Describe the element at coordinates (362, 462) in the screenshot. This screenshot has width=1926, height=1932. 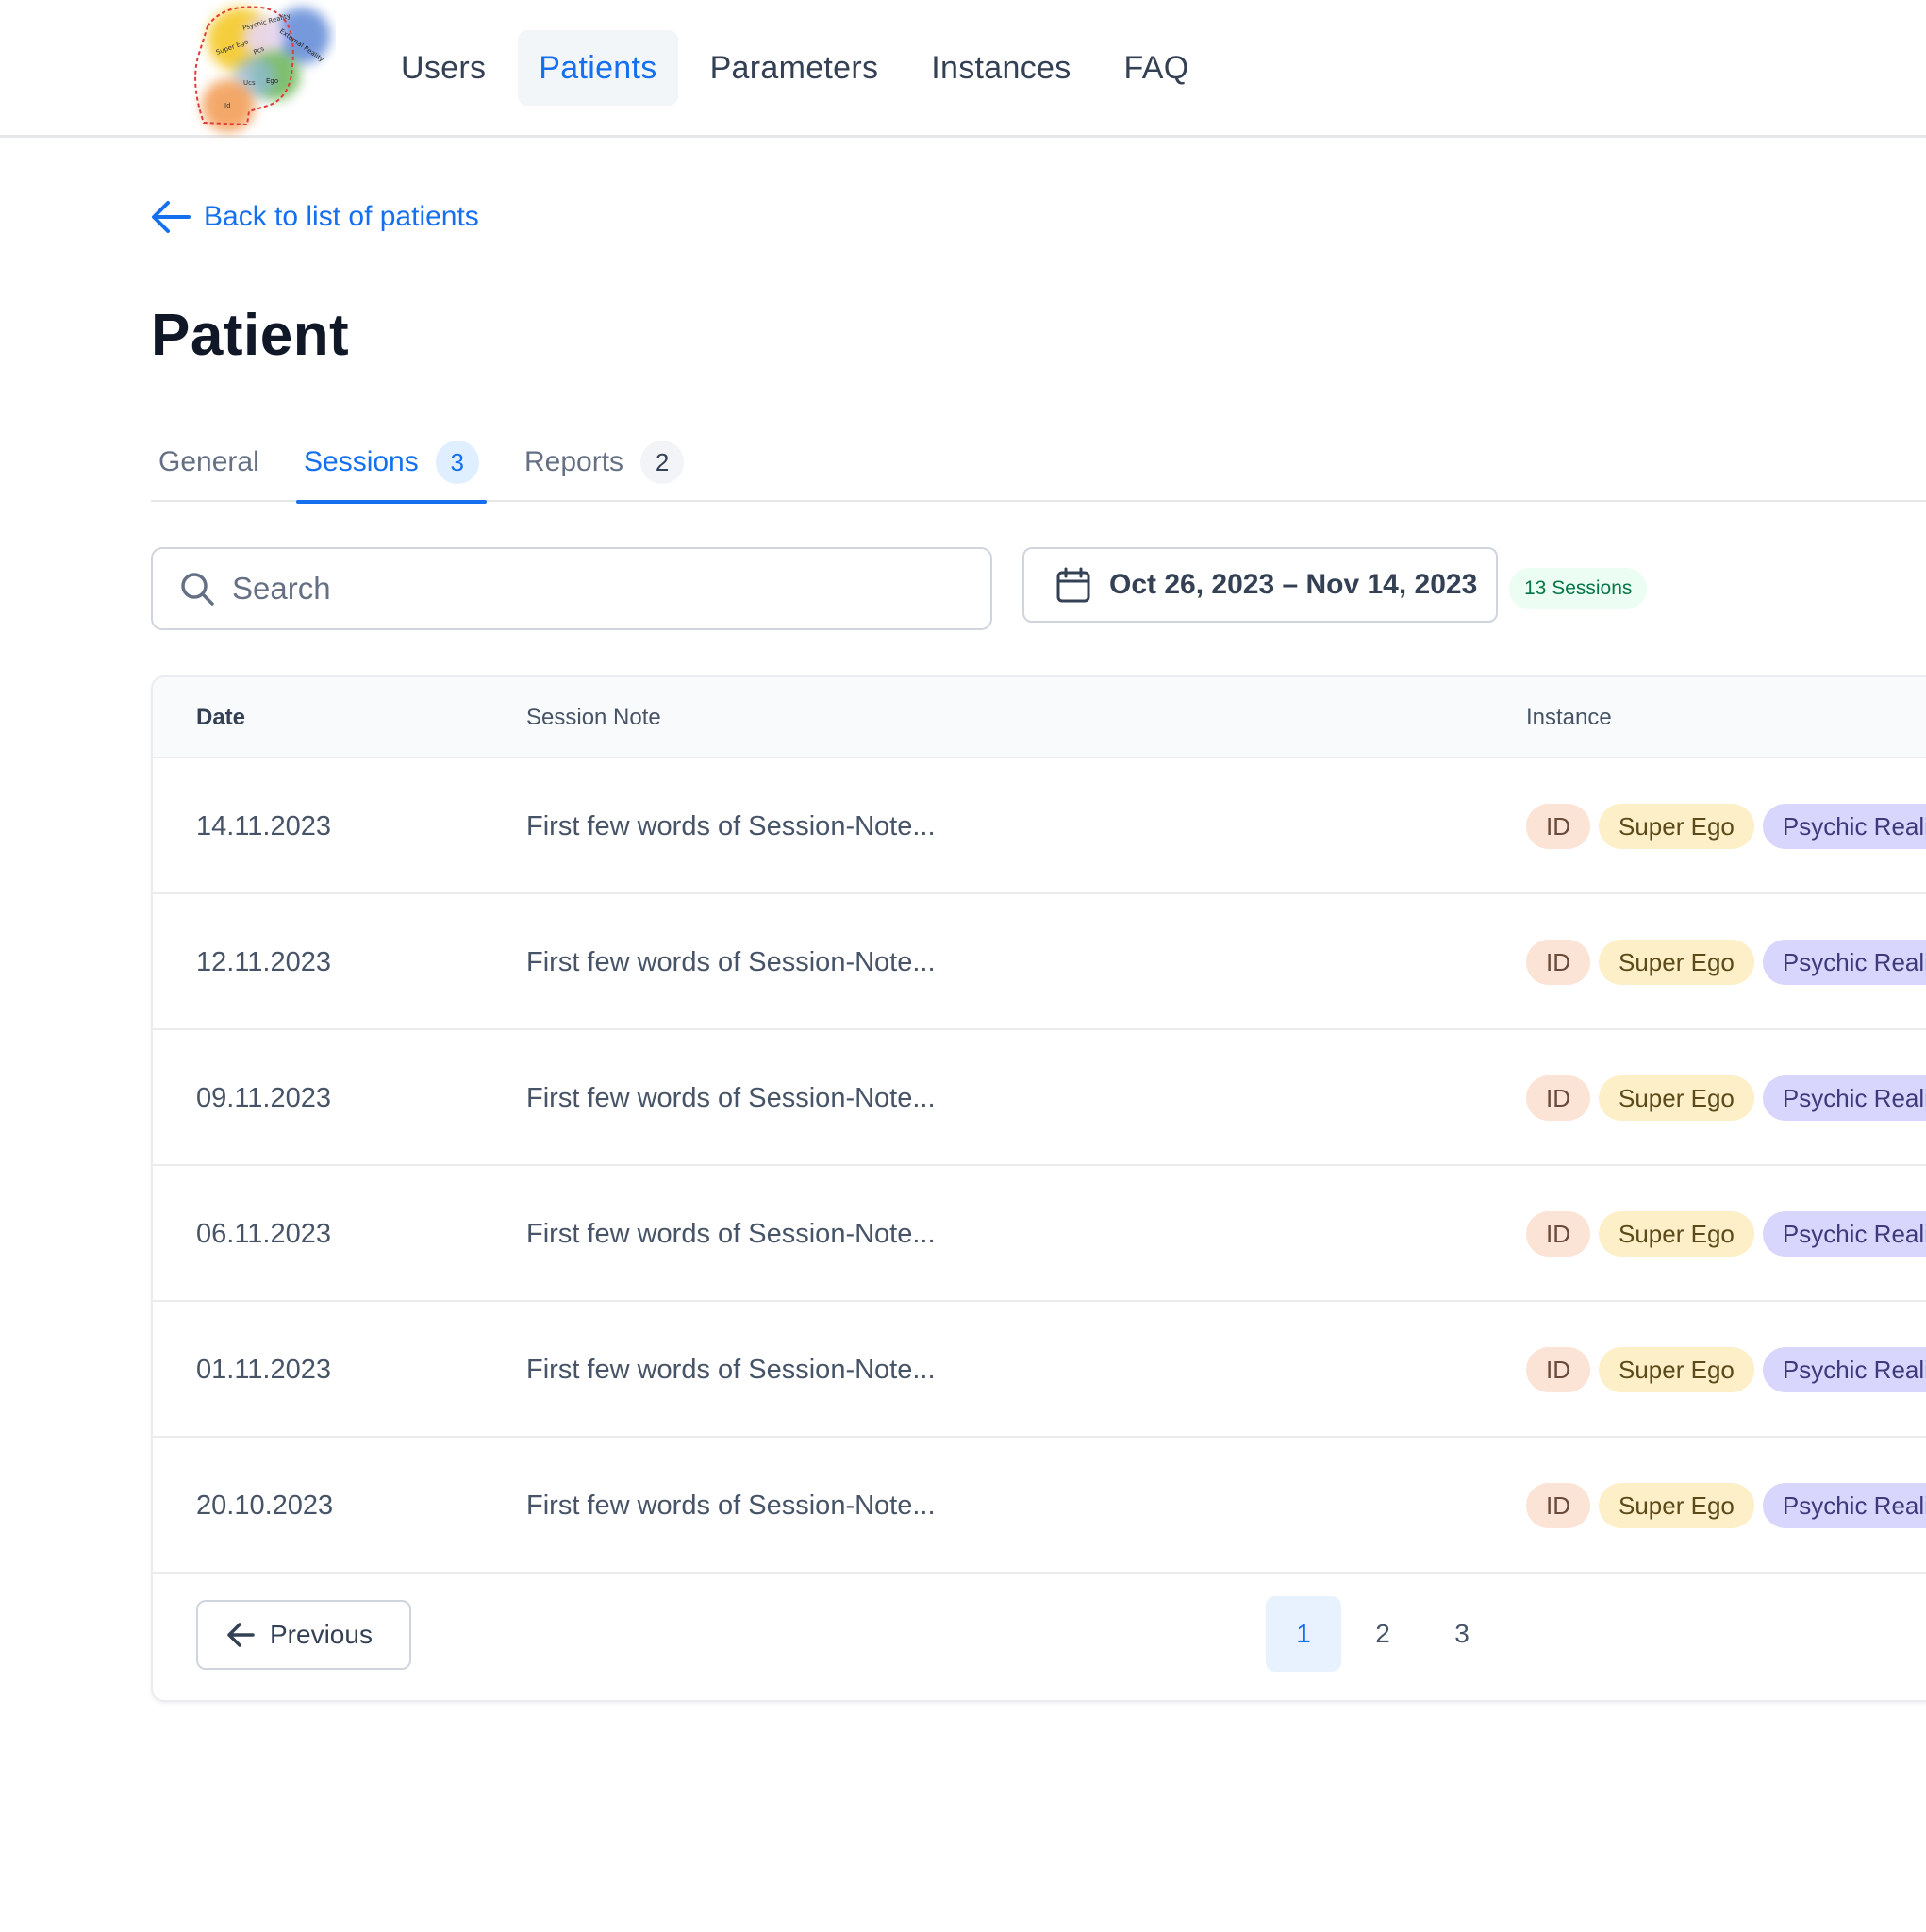
I see `tab-sessions-label: Sessions` at that location.